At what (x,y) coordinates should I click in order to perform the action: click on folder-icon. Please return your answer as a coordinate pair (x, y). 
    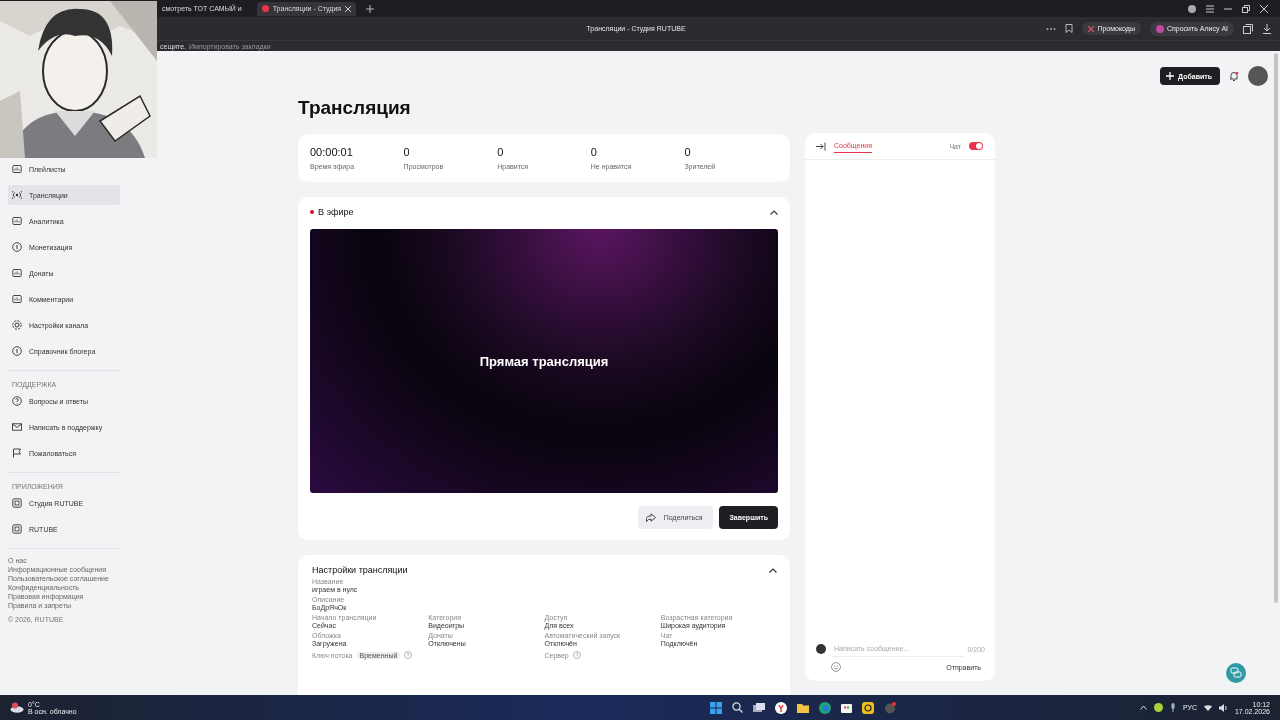
    Looking at the image, I should click on (803, 707).